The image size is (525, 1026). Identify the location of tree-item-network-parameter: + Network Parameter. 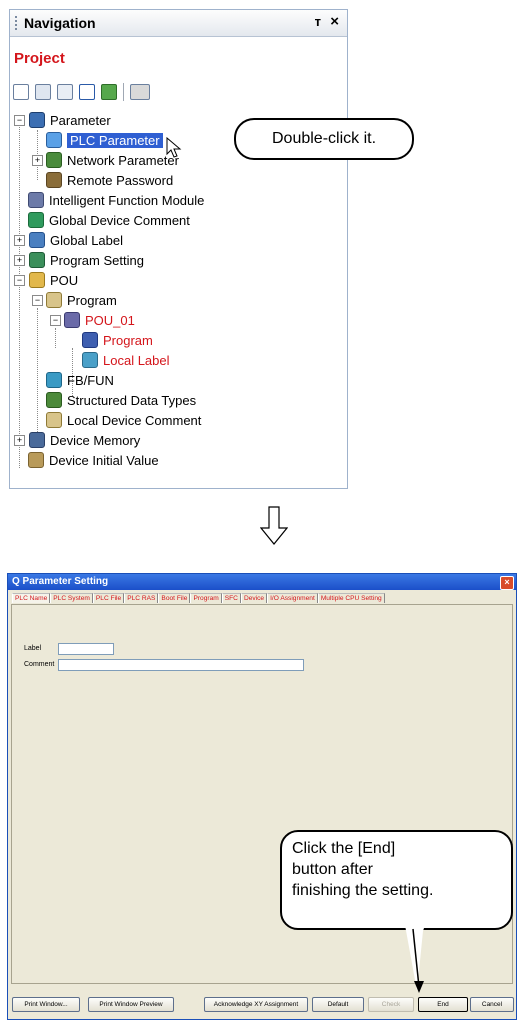
(105, 160).